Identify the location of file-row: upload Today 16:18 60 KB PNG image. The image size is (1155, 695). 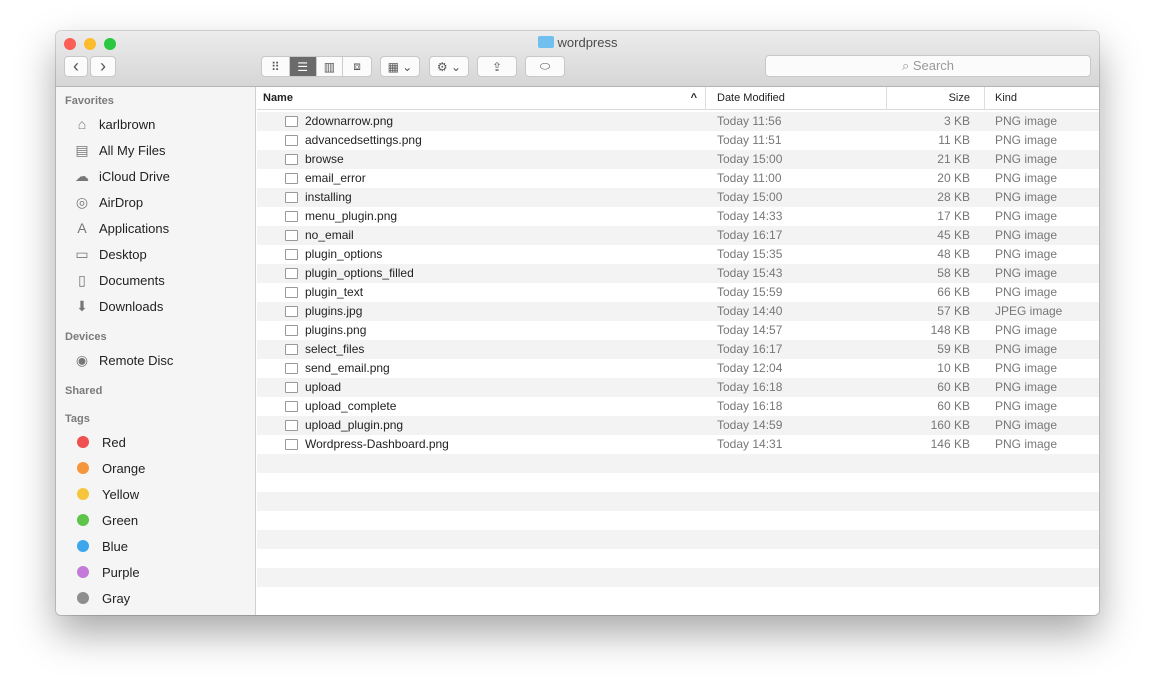
(678, 387).